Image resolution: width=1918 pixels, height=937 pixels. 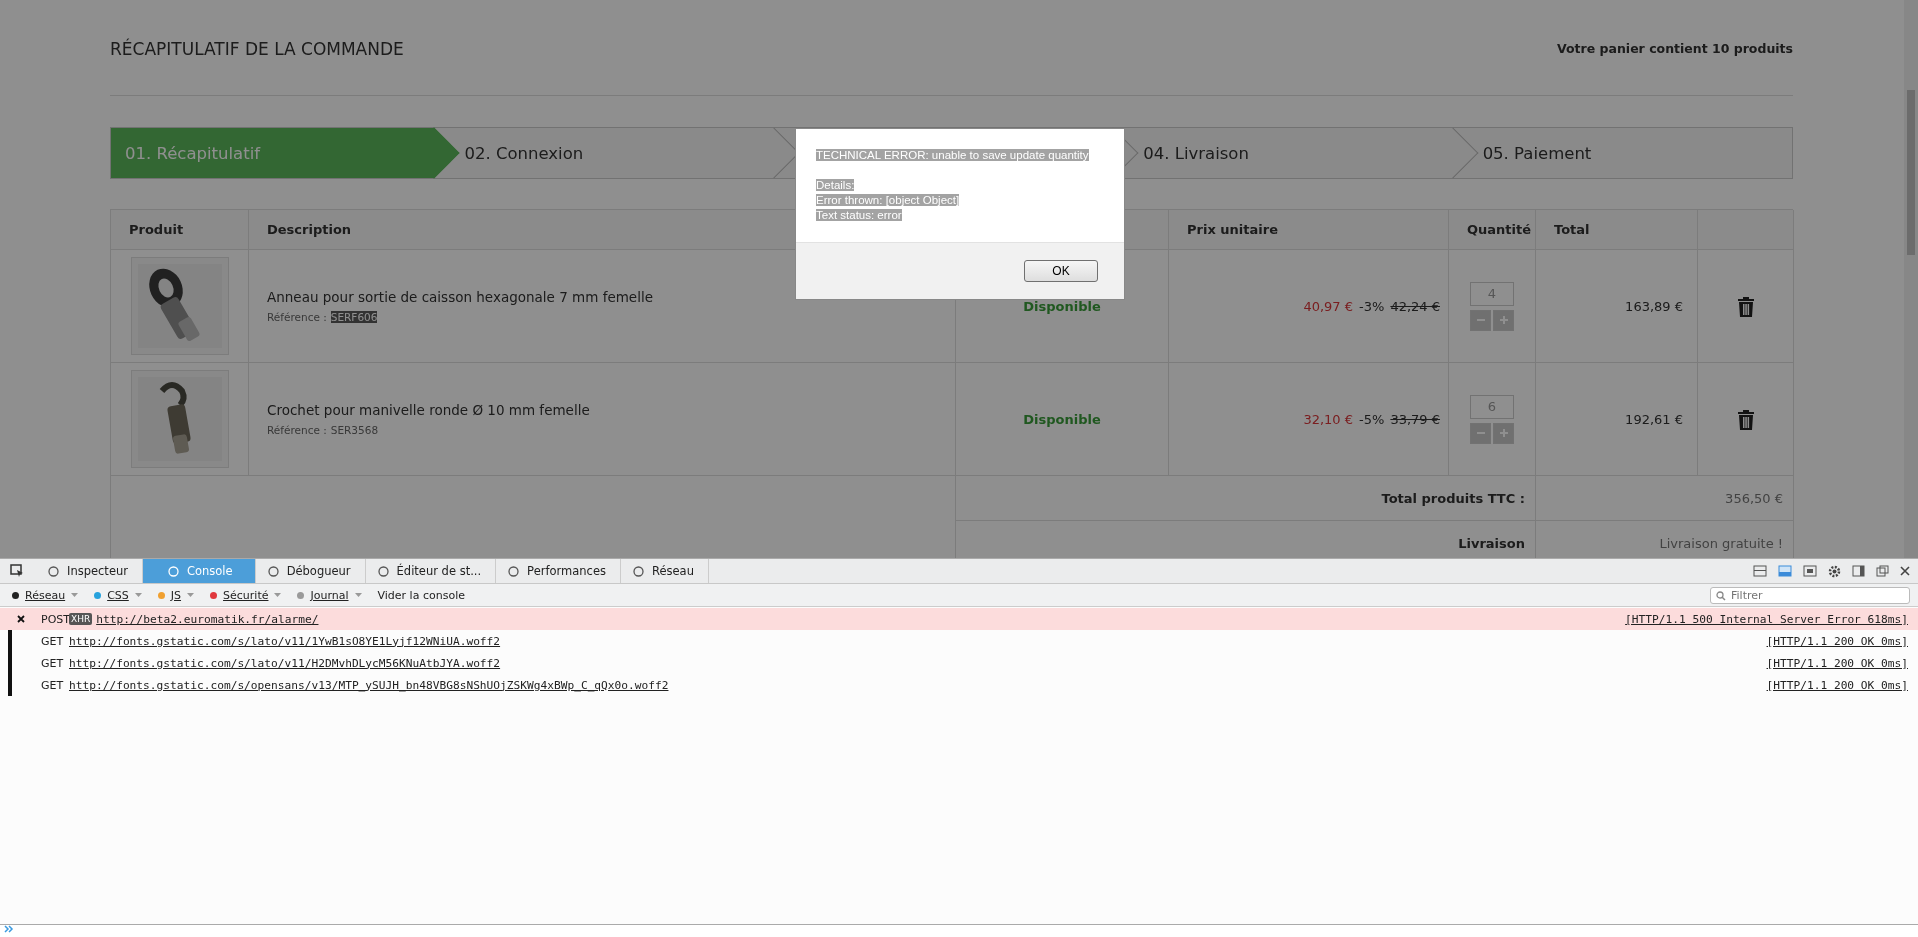 What do you see at coordinates (246, 595) in the screenshot?
I see `filter-button: Sécurité` at bounding box center [246, 595].